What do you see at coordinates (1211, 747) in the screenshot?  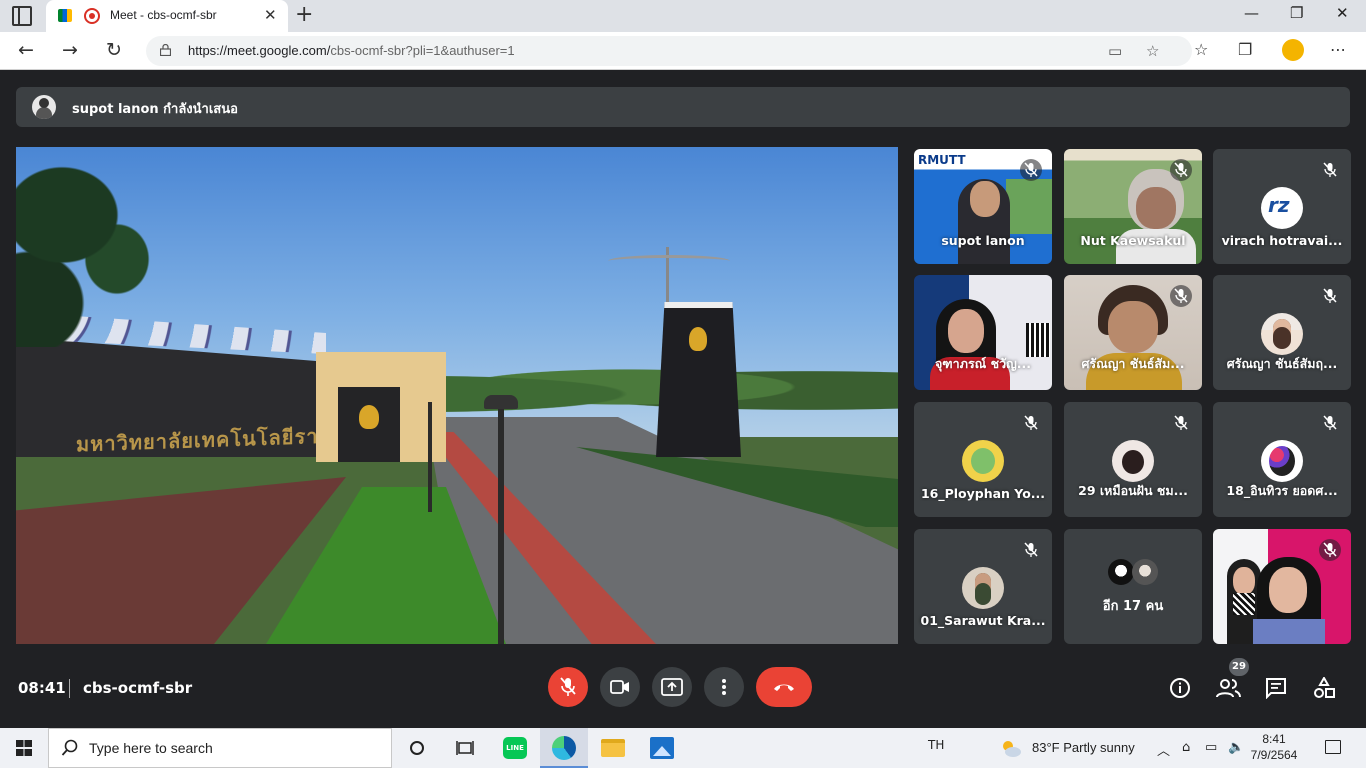 I see `battery-icon: ▭` at bounding box center [1211, 747].